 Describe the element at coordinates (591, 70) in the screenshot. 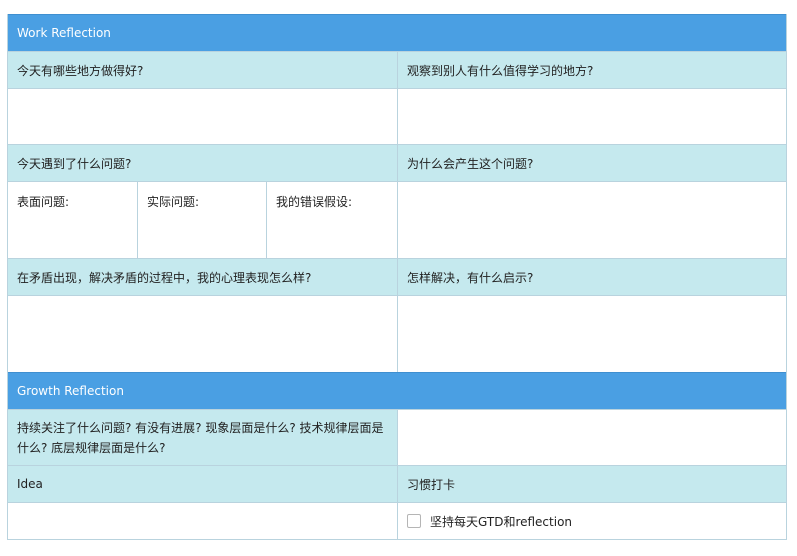

I see `question-learn-from-others: 观察到别人有什么值得学习的地方?` at that location.